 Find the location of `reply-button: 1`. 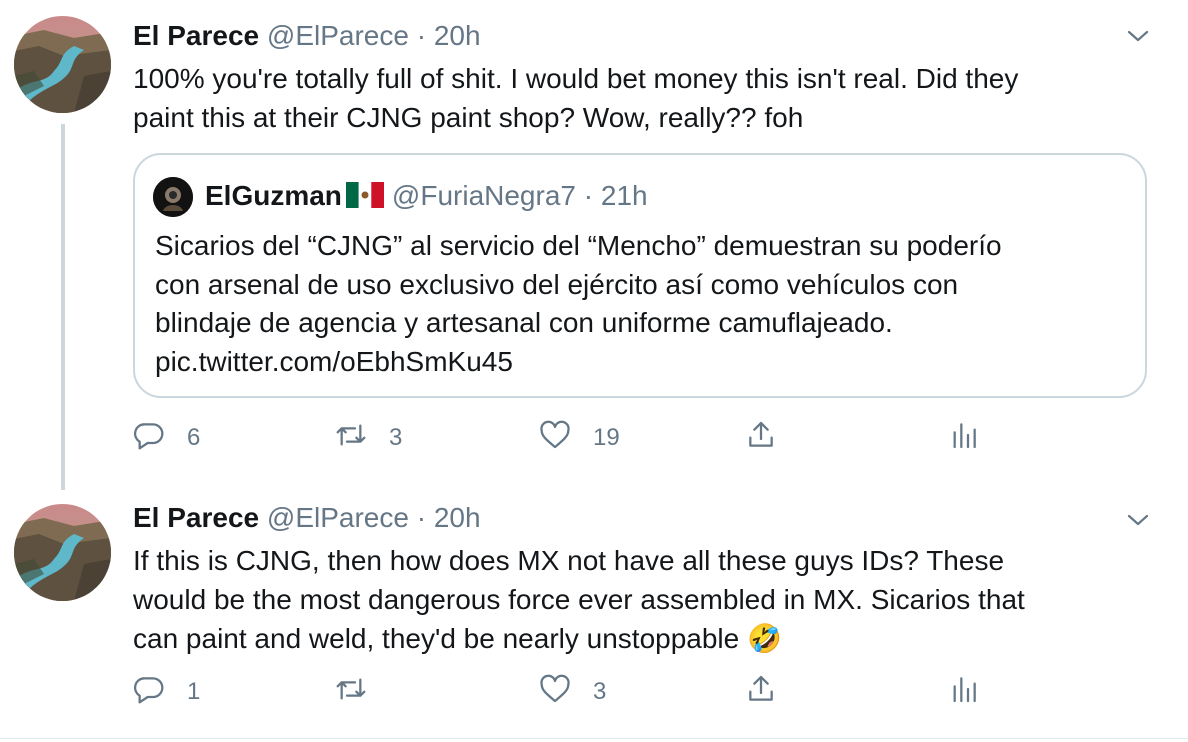

reply-button: 1 is located at coordinates (166, 692).